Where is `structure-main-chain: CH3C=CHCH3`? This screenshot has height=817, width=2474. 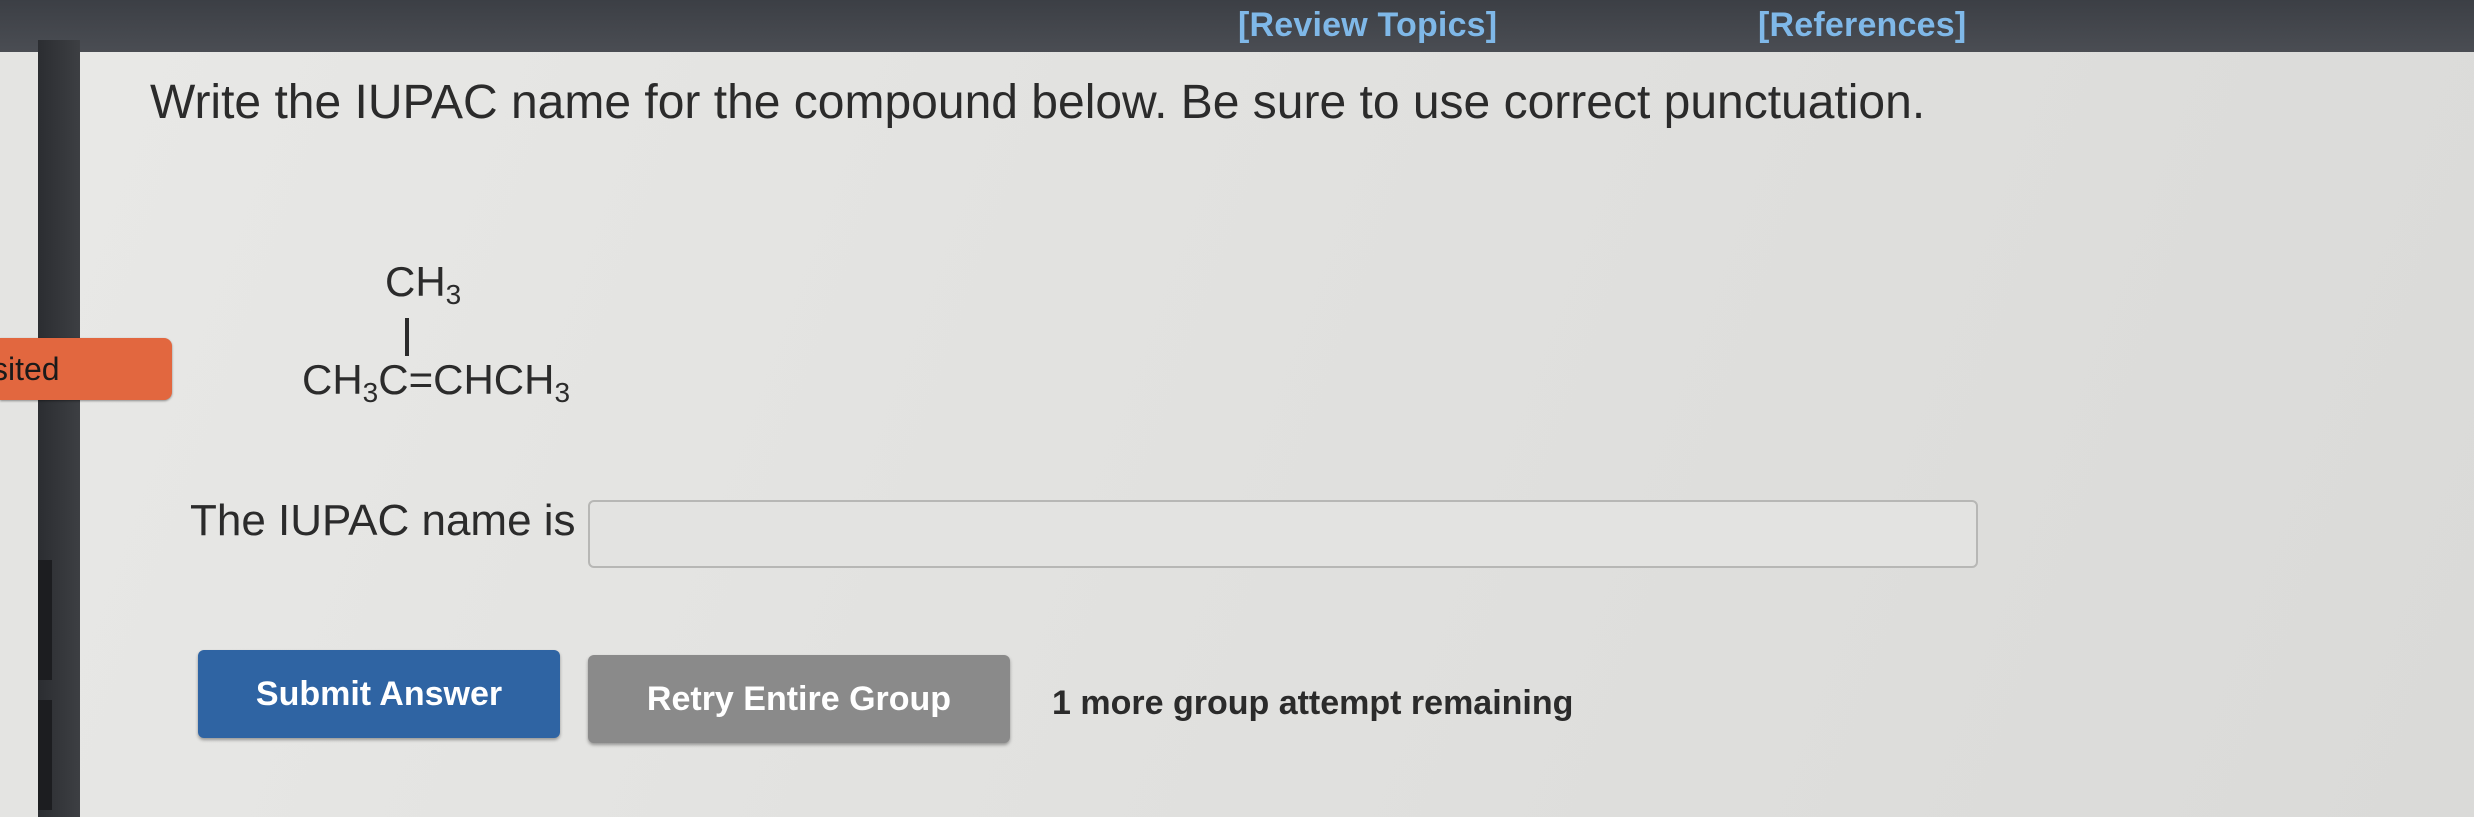
structure-main-chain: CH3C=CHCH3 is located at coordinates (436, 382).